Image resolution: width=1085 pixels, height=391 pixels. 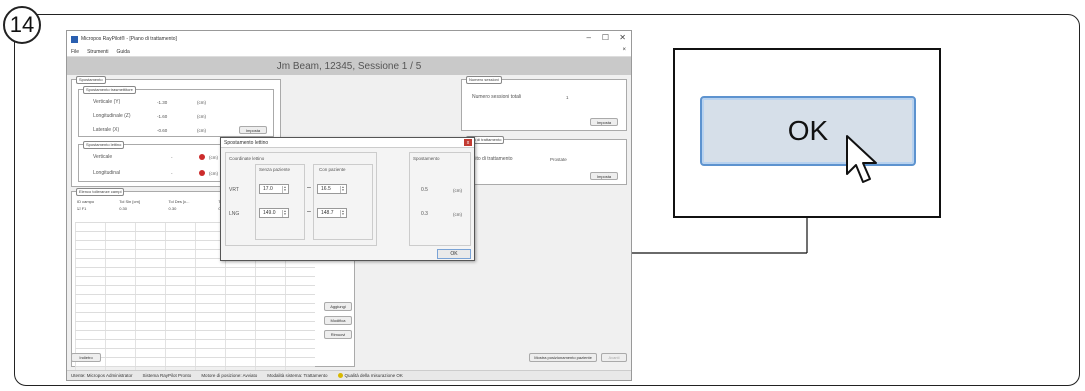 What do you see at coordinates (338, 334) in the screenshot?
I see `rimuovi-button: Rimuovi` at bounding box center [338, 334].